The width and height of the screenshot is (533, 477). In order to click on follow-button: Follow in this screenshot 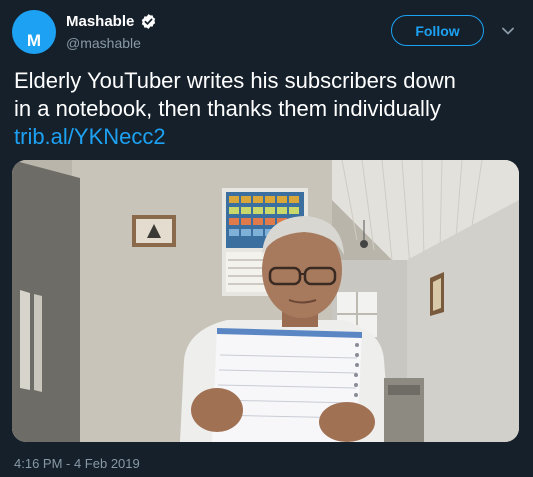, I will do `click(437, 30)`.